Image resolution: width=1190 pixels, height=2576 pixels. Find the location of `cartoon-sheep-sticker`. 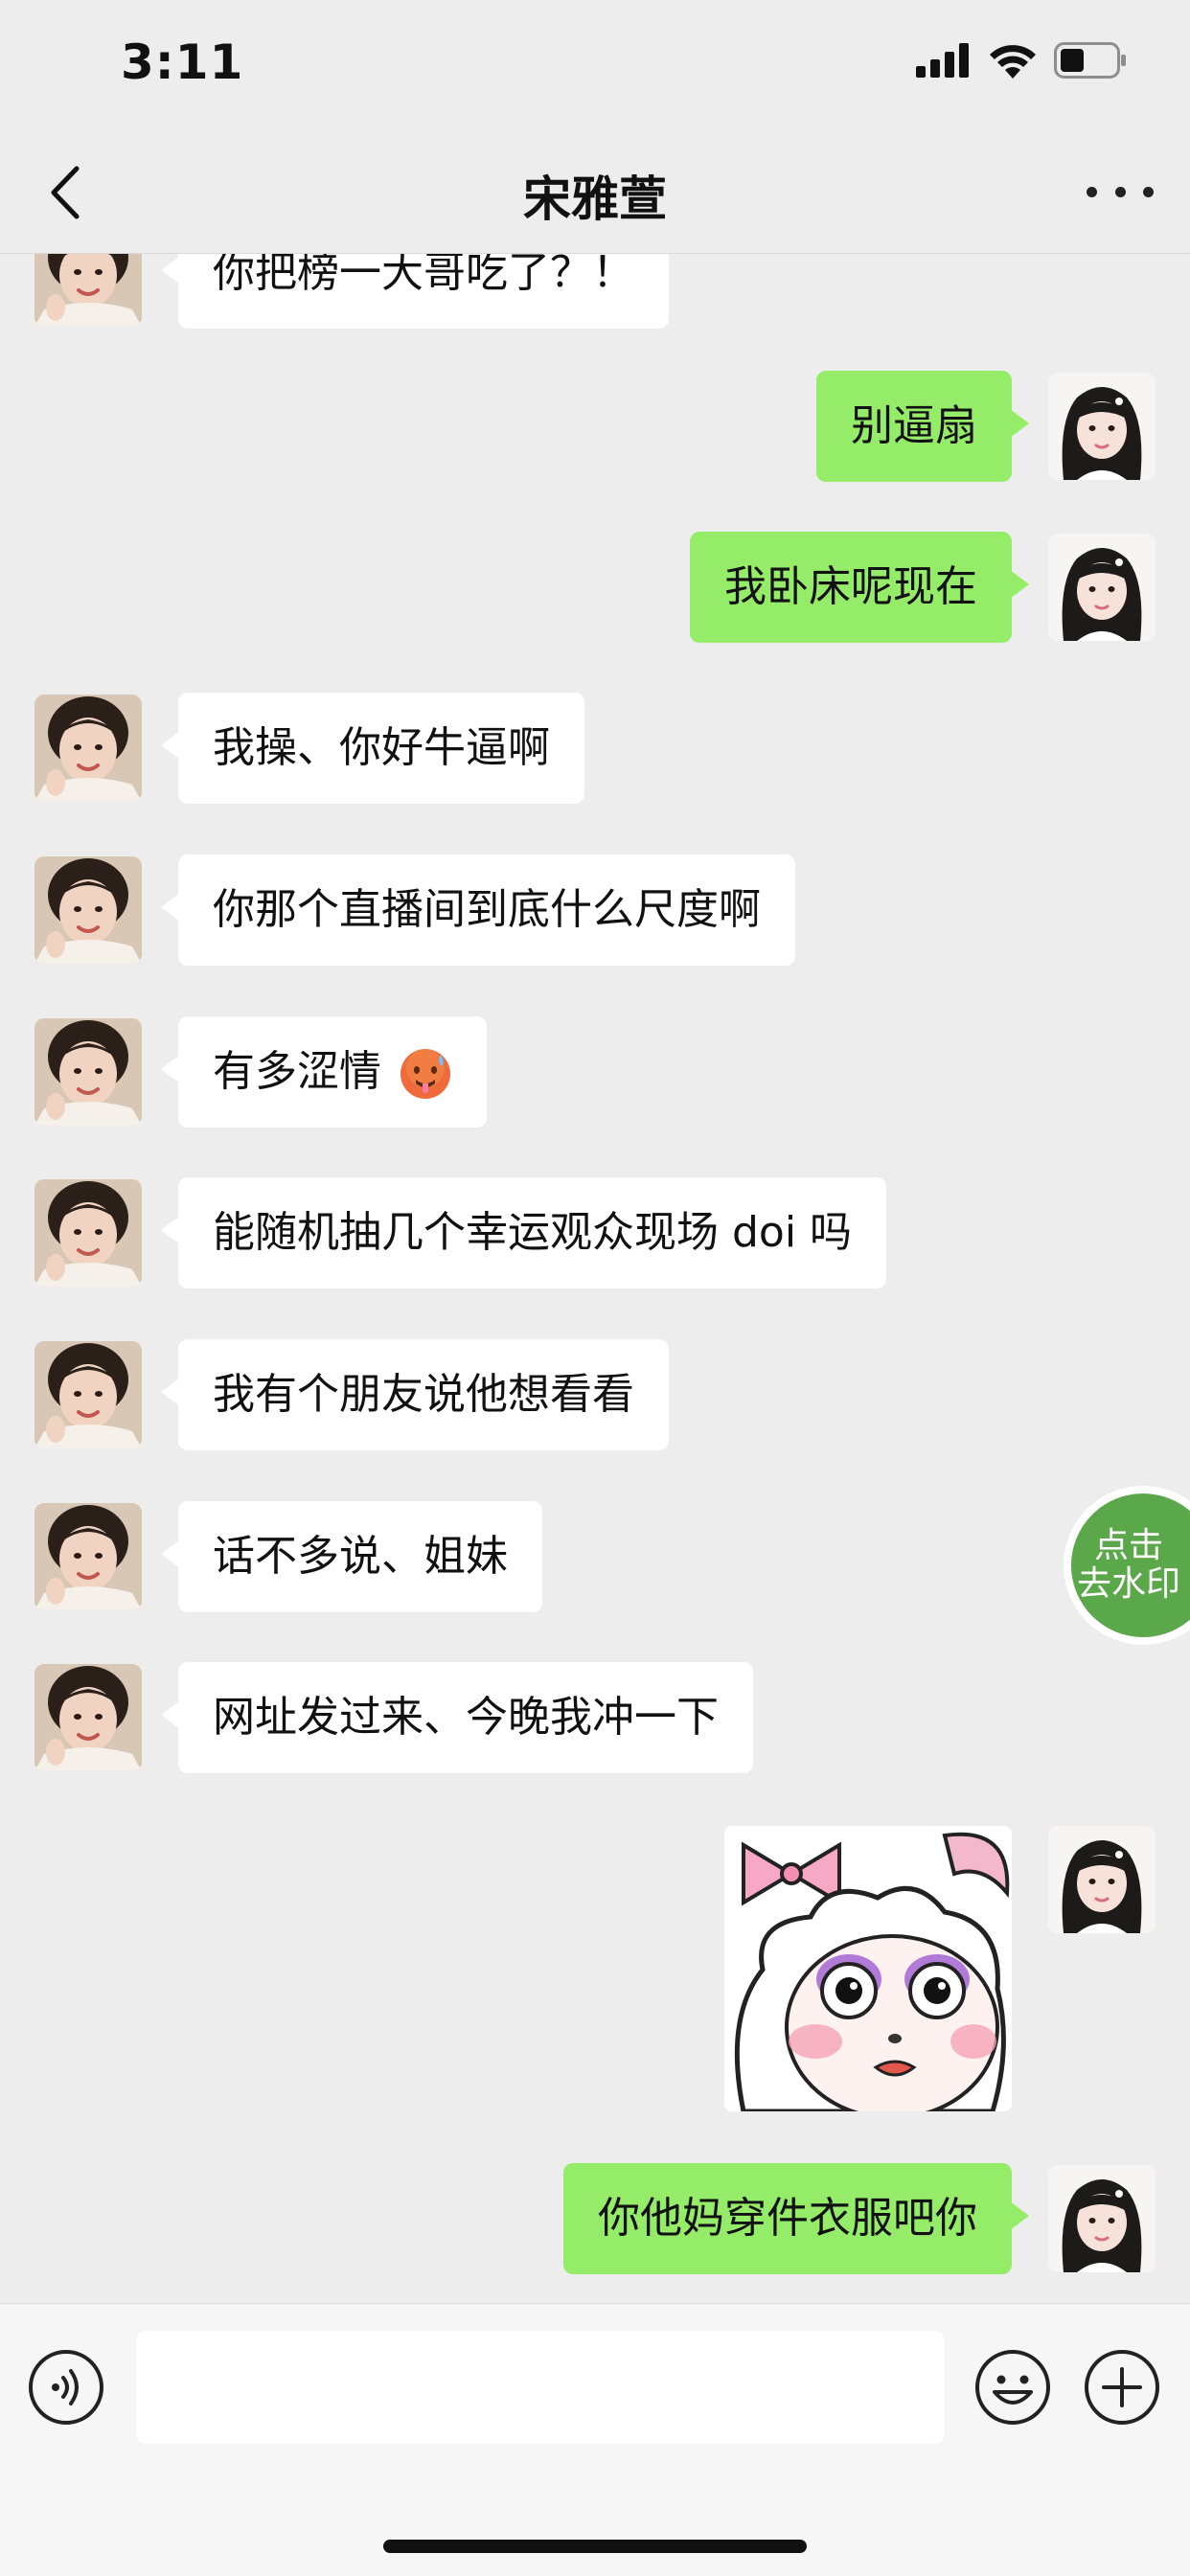

cartoon-sheep-sticker is located at coordinates (868, 1968).